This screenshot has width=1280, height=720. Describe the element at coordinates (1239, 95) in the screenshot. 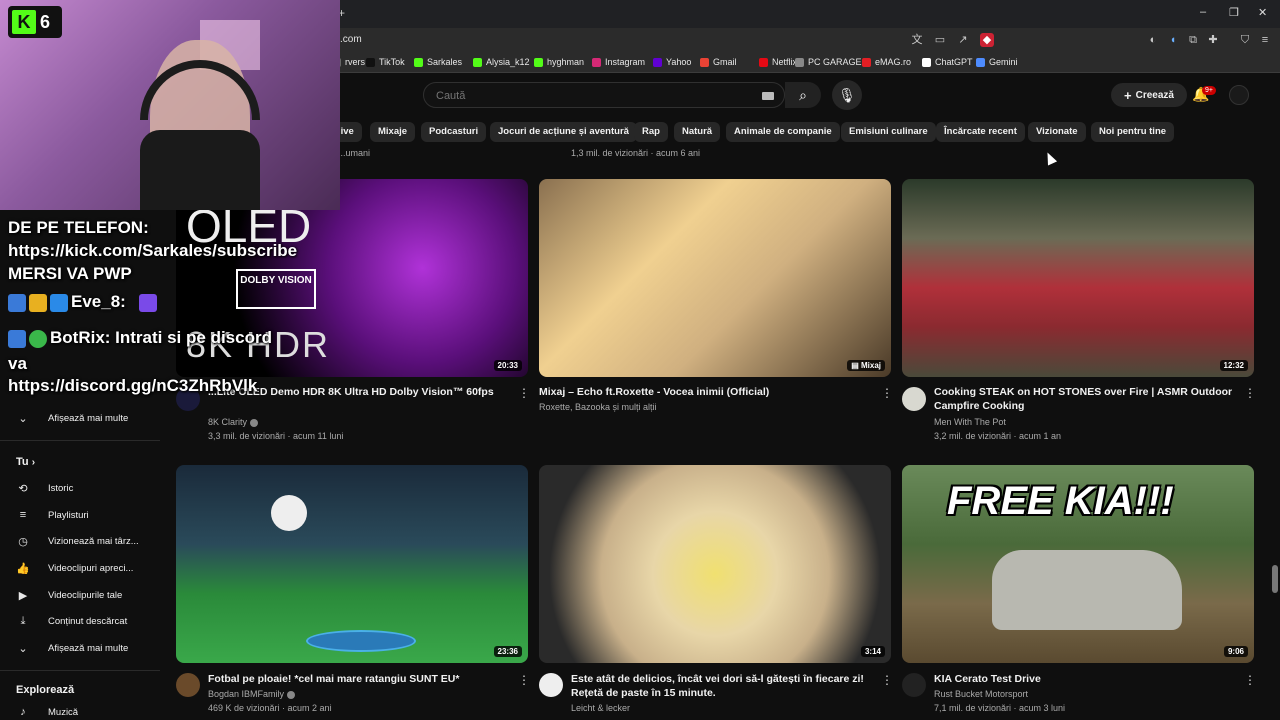

I see `avatar` at that location.